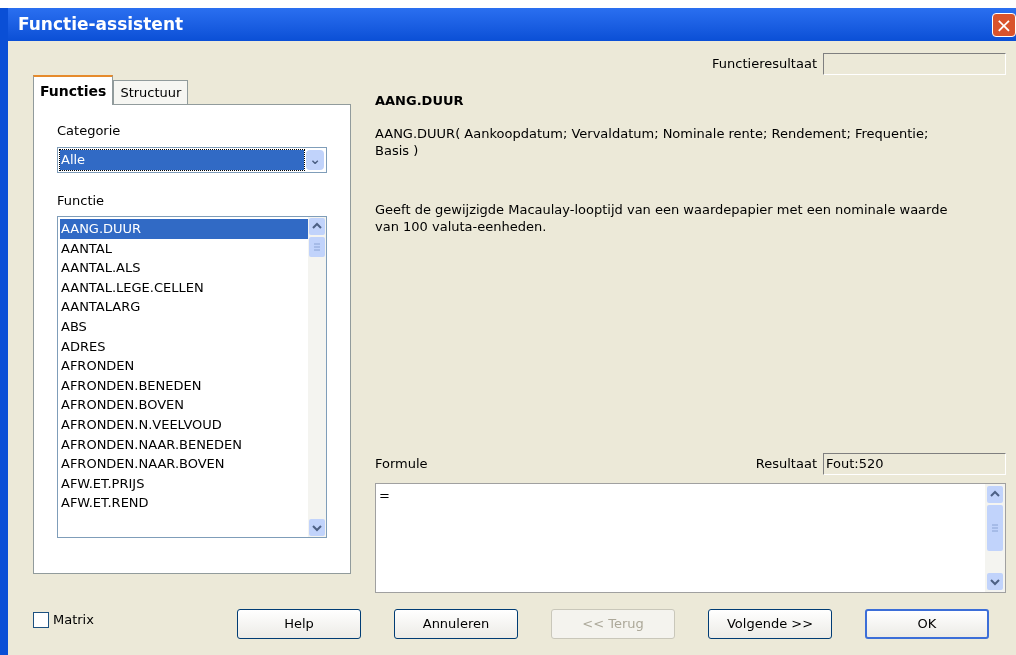  Describe the element at coordinates (662, 217) in the screenshot. I see `function-description: Geeft de gewijzigde Macaulay-looptijd van een waardepapier met een nominale waarde van 100 valuta-eenheden.` at that location.